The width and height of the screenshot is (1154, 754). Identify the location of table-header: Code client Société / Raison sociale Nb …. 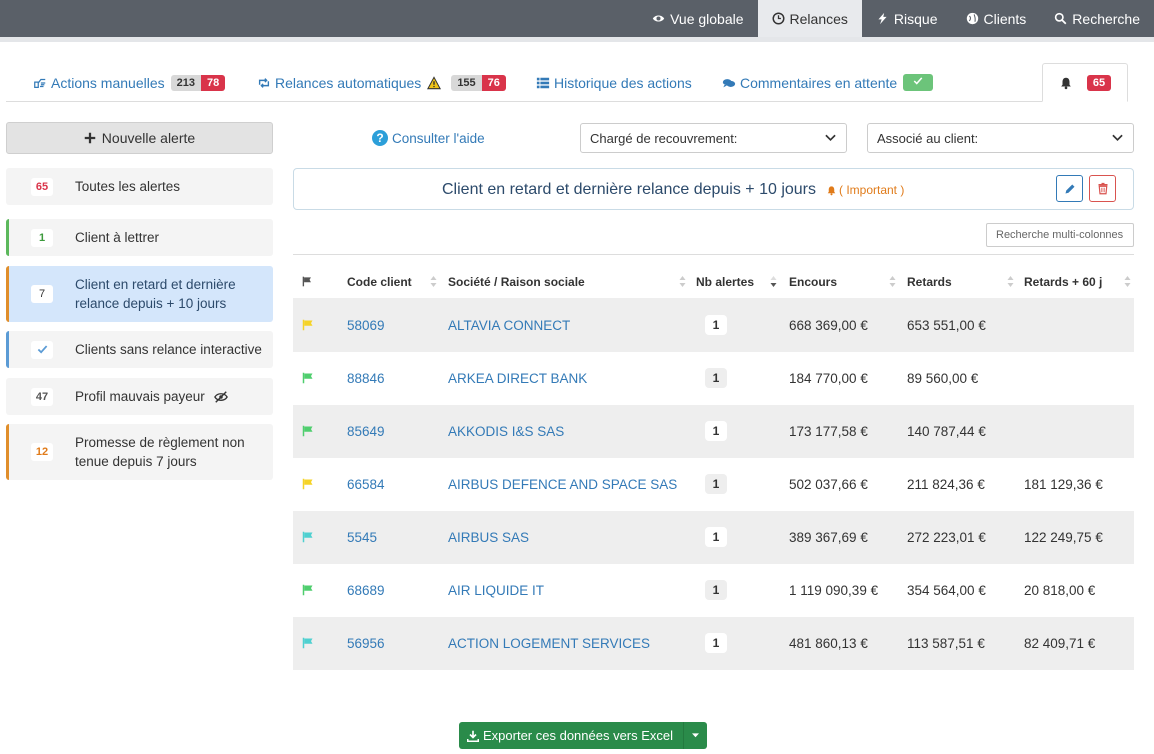
(713, 282).